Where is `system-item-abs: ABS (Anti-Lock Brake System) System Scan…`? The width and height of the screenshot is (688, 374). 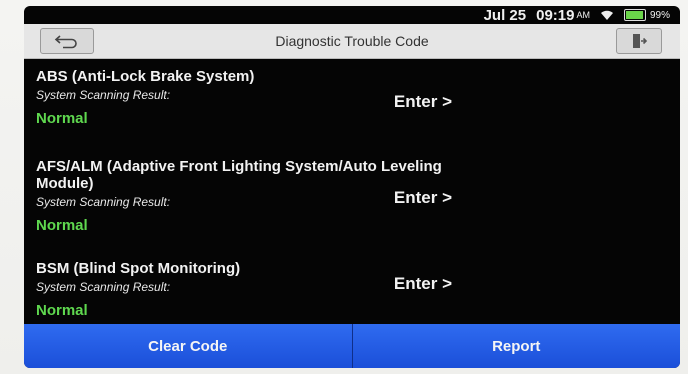
system-item-abs: ABS (Anti-Lock Brake System) System Scan… is located at coordinates (266, 97).